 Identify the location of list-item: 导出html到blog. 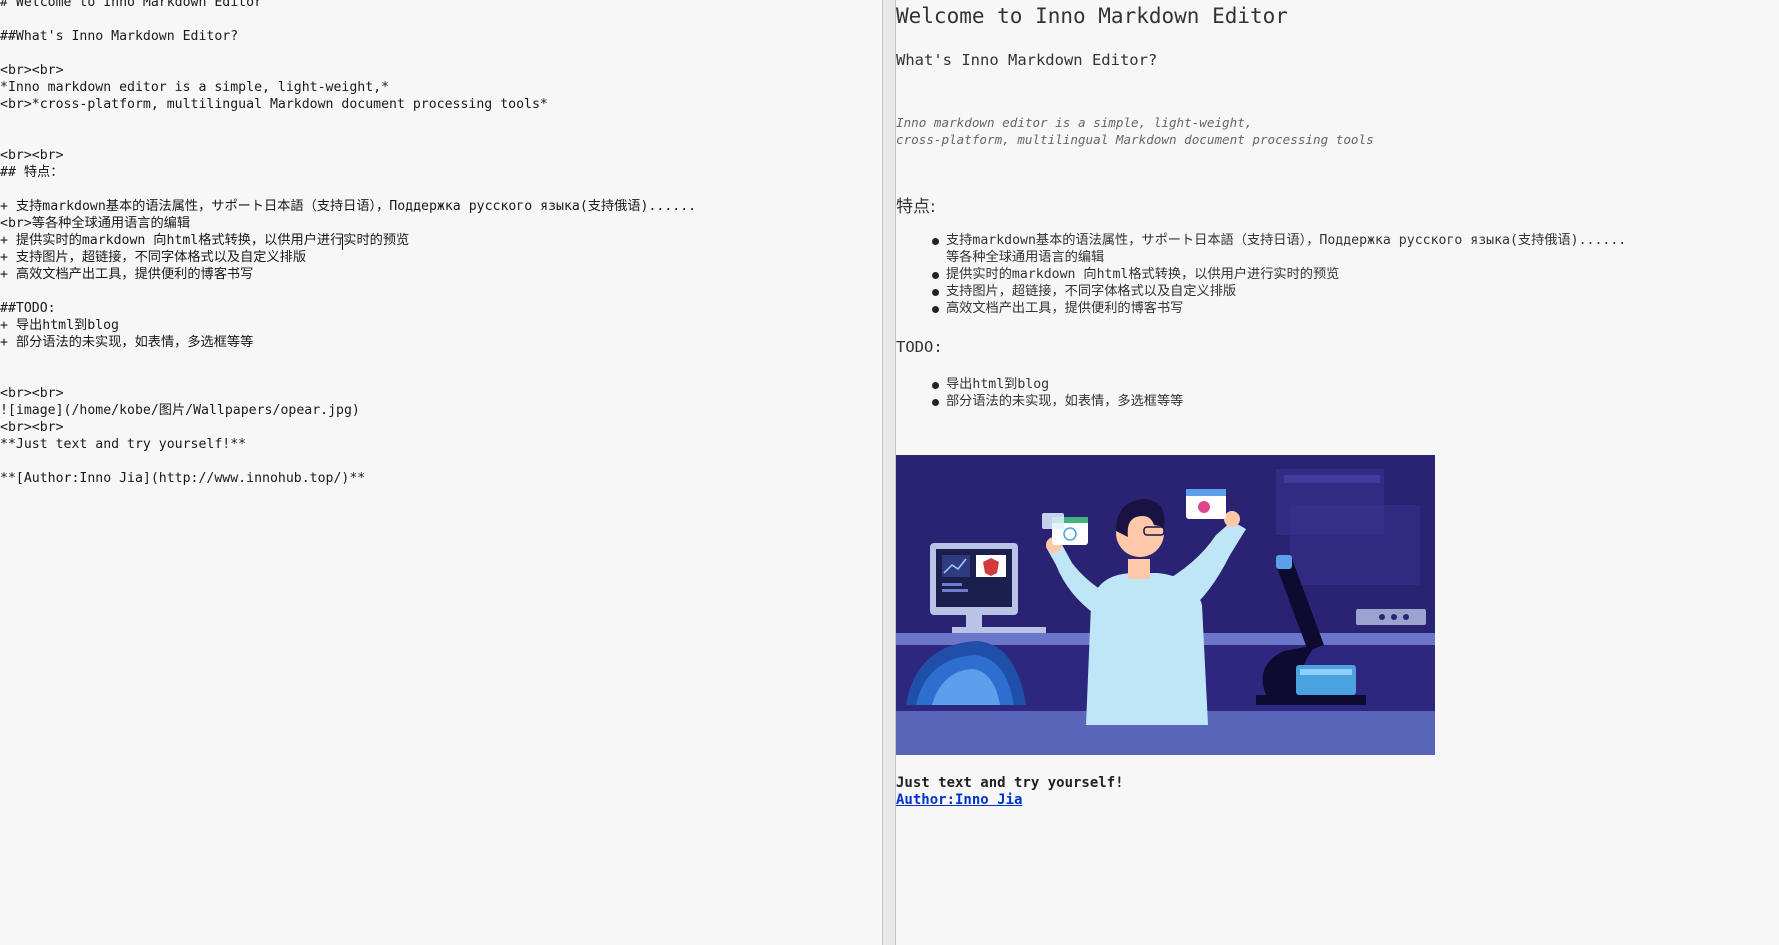
(1352, 384).